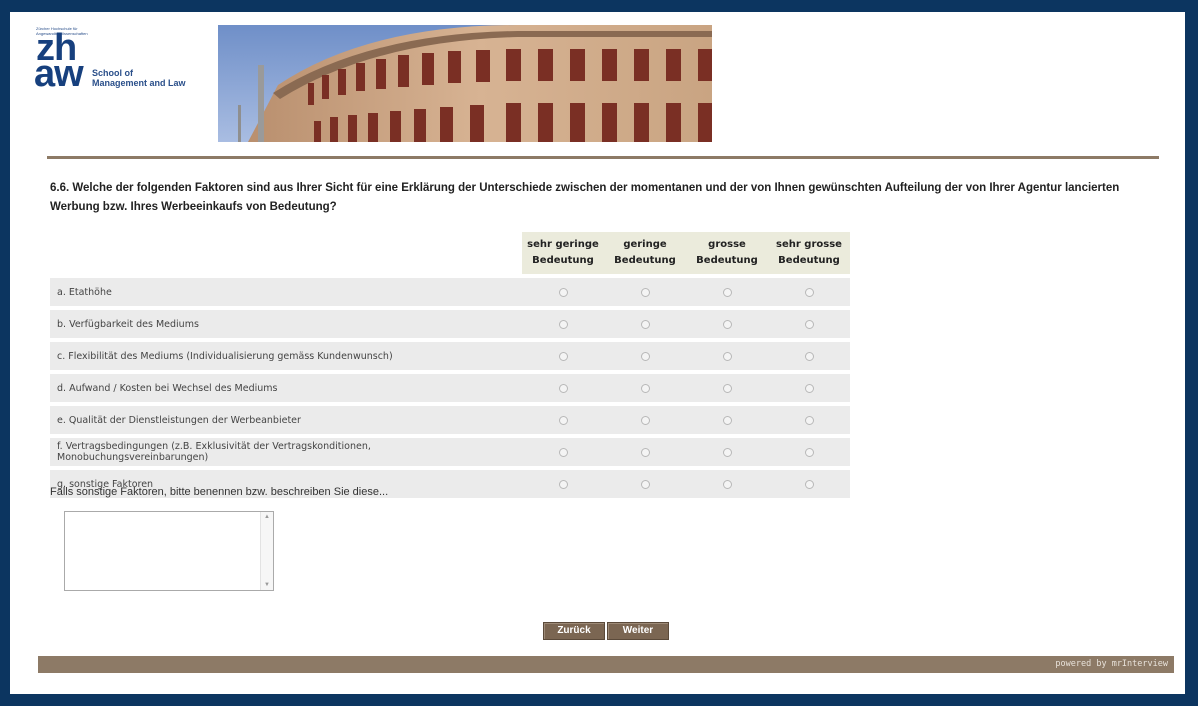 This screenshot has width=1198, height=706. Describe the element at coordinates (286, 292) in the screenshot. I see `row-label: a. Etathöhe` at that location.